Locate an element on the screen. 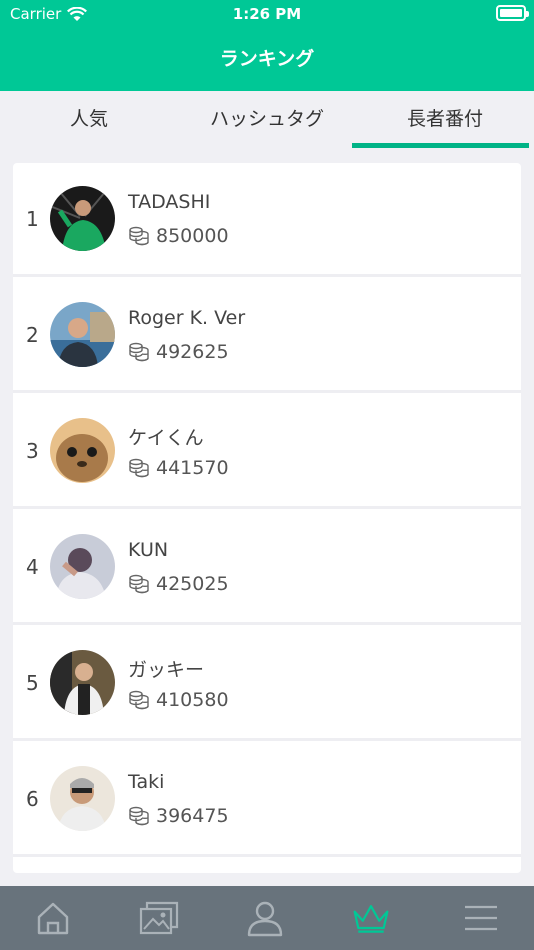 This screenshot has height=950, width=534. bottom-tab-bar is located at coordinates (267, 918).